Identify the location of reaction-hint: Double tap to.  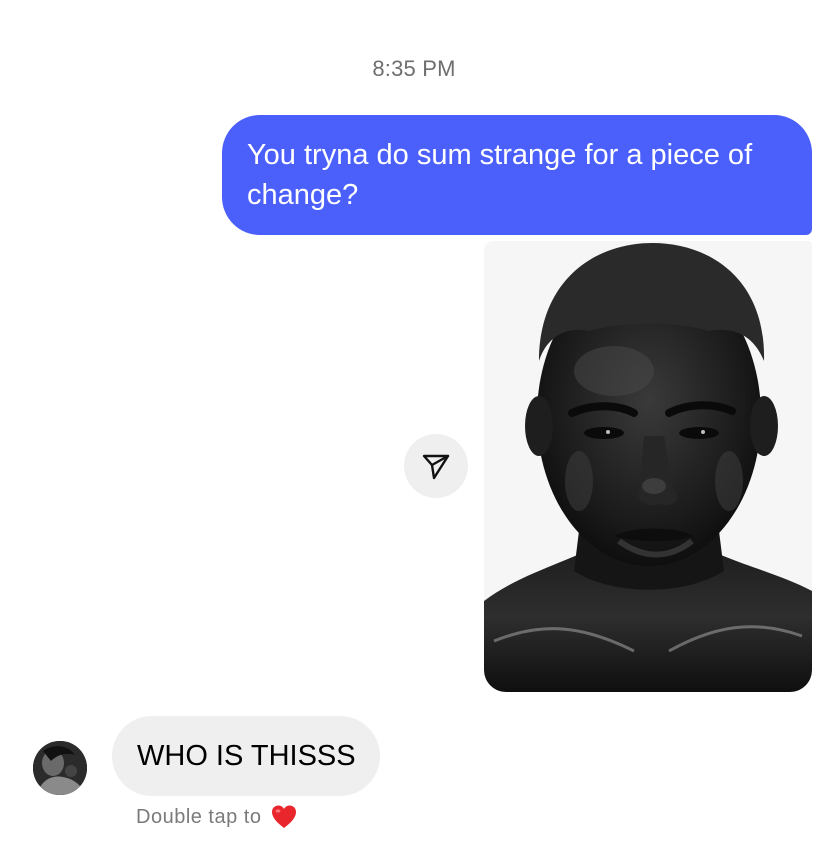
(217, 817).